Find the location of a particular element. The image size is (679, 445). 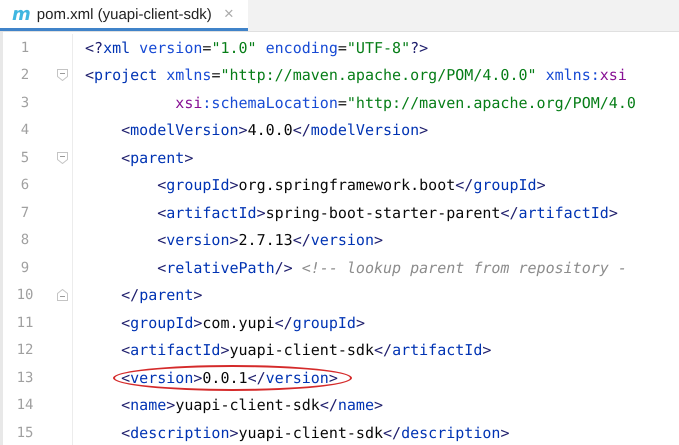

code-line: <?xml version="1.0" encoding="UTF-8"?> is located at coordinates (256, 47).